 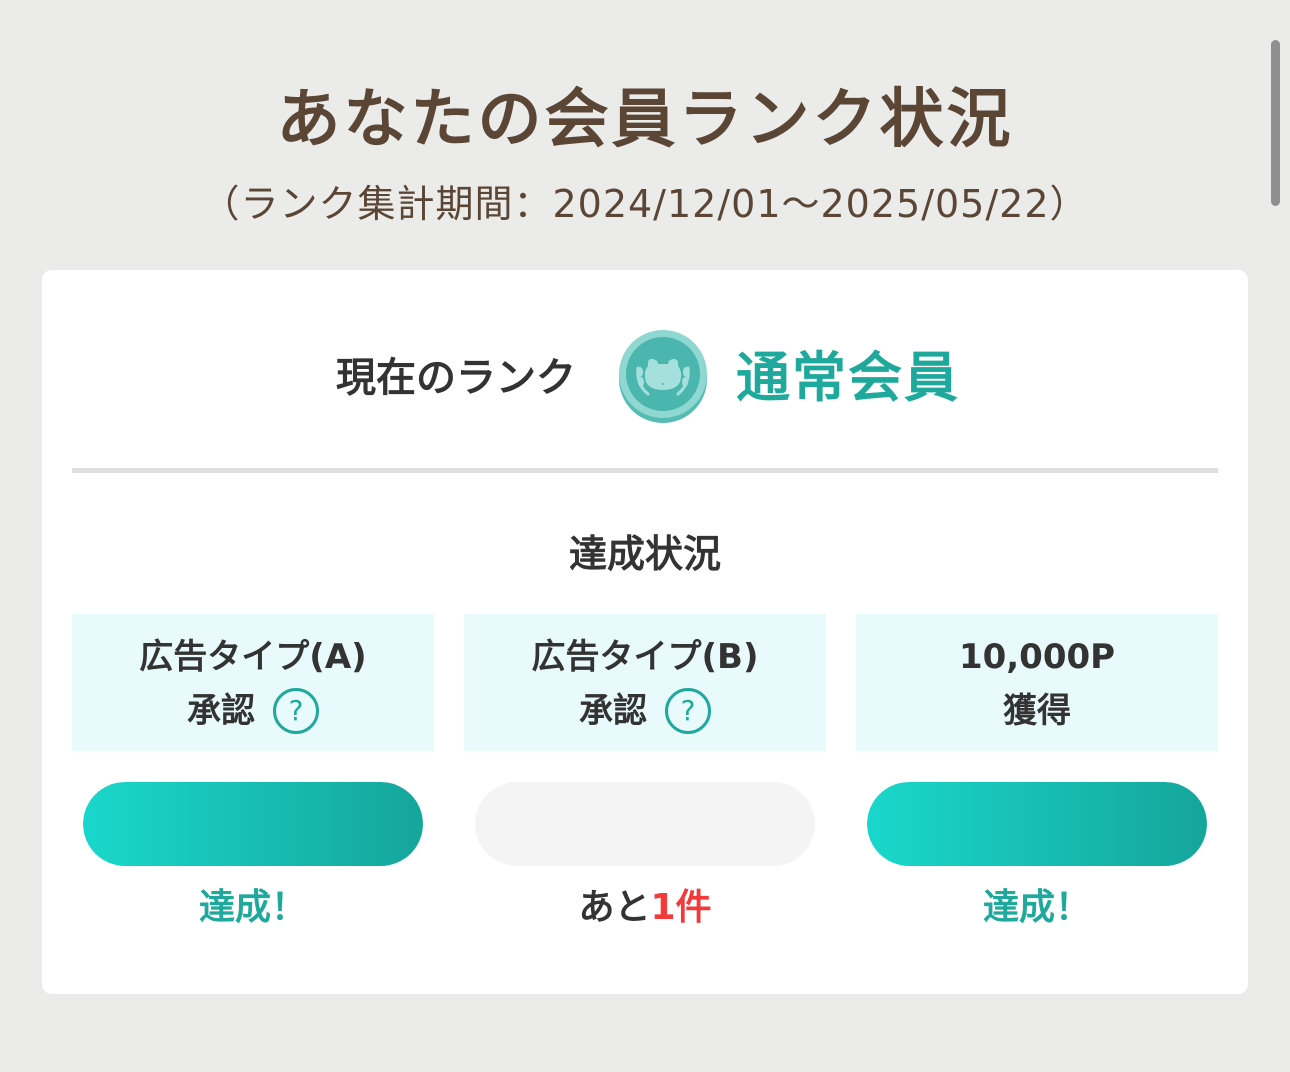 I want to click on condition-box: 10,000P 獲得, so click(x=1037, y=682).